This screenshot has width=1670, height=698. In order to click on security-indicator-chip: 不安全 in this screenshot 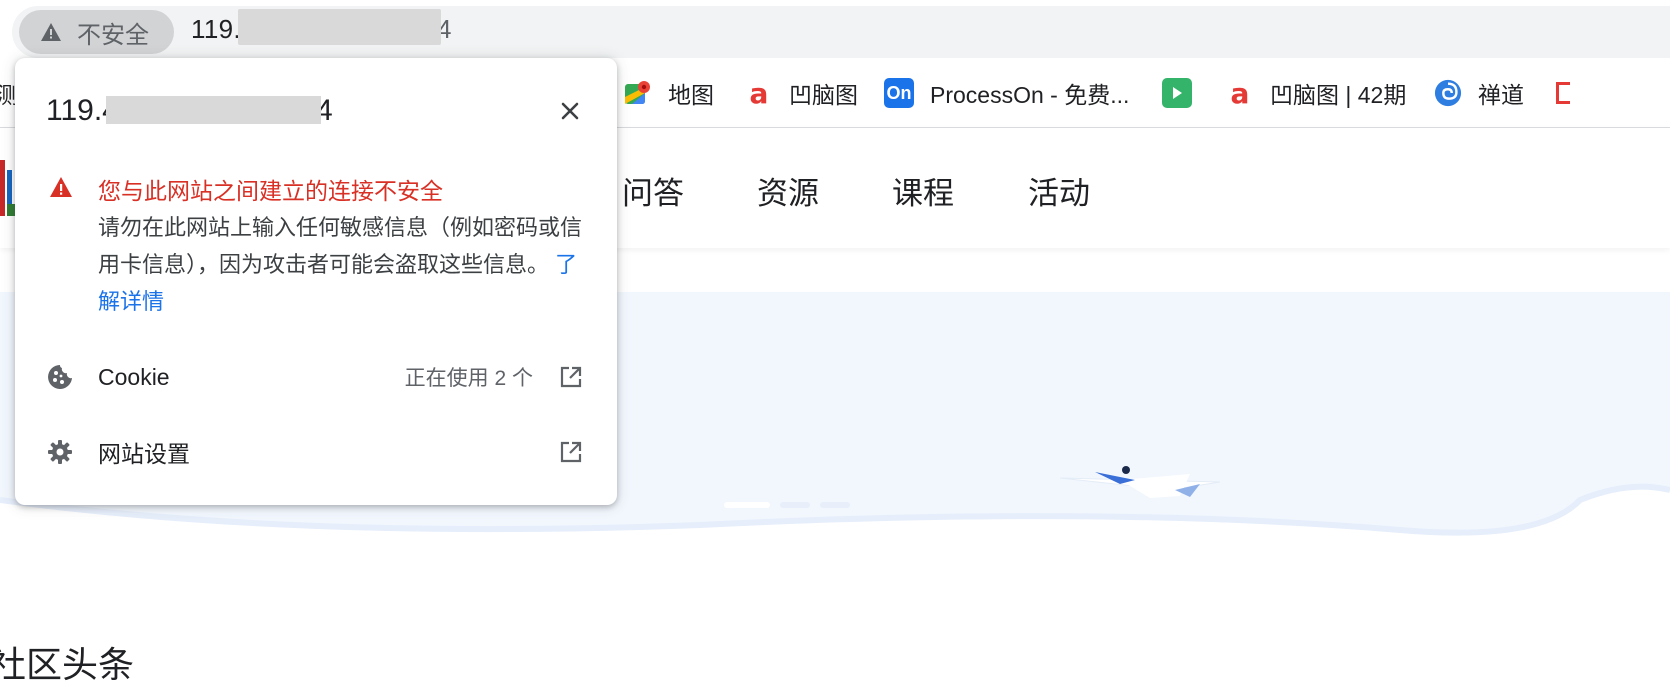, I will do `click(96, 32)`.